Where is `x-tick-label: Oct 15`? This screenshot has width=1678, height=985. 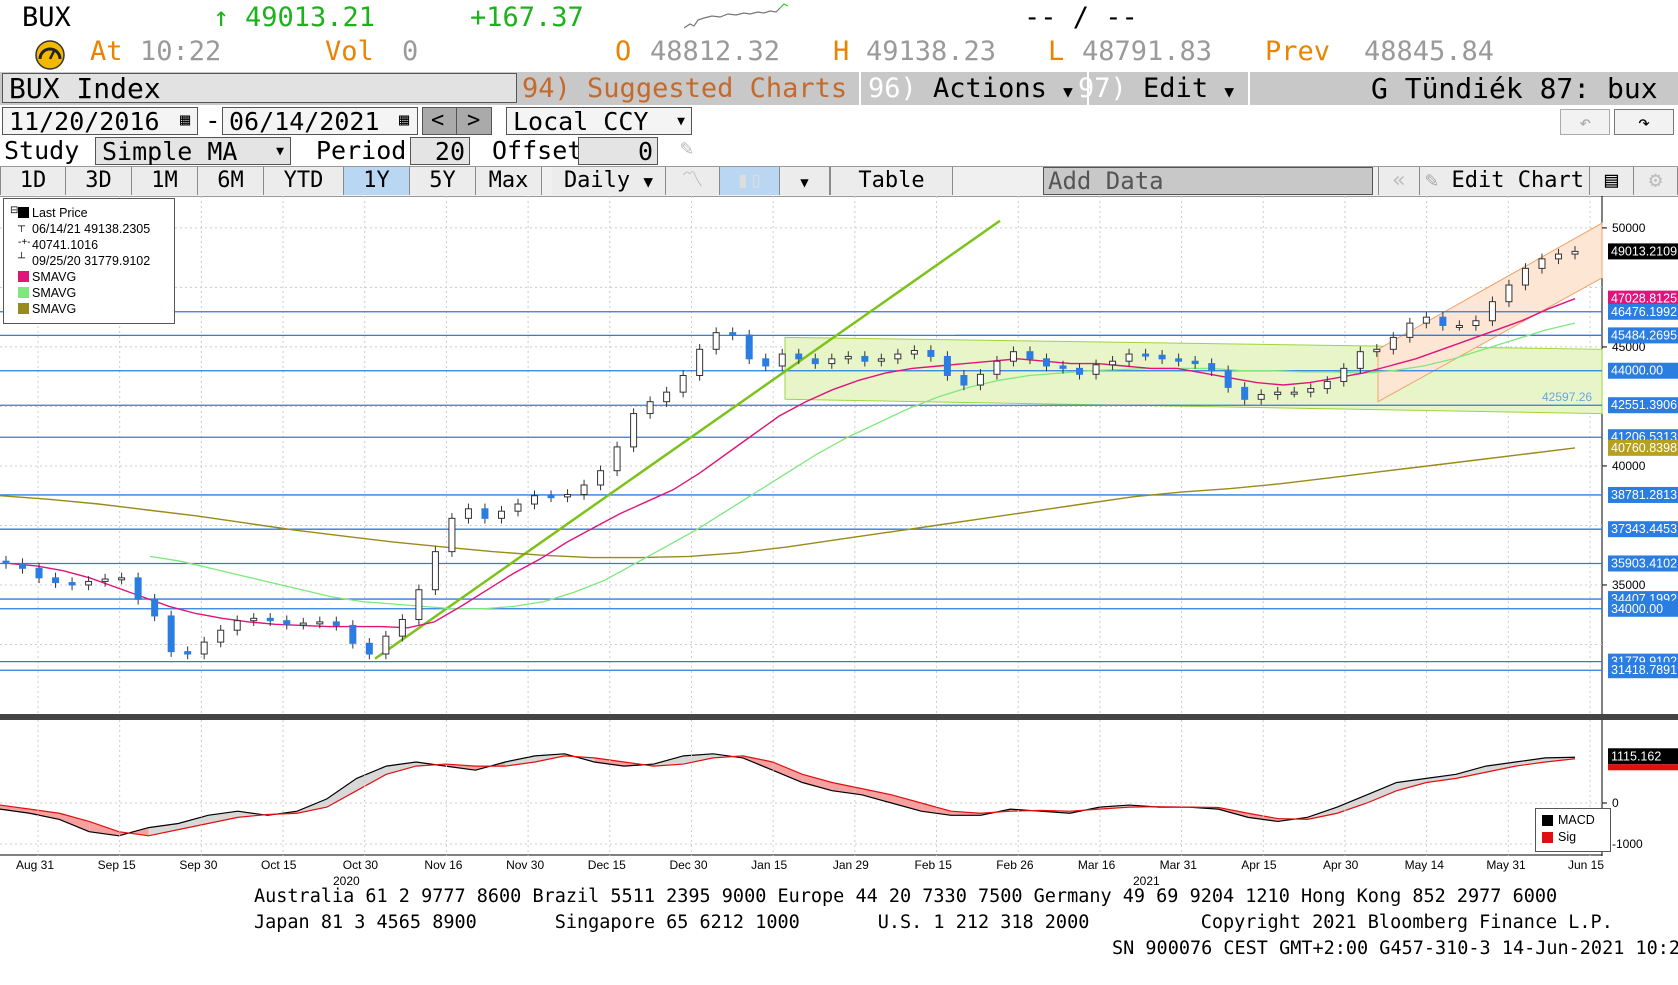
x-tick-label: Oct 15 is located at coordinates (279, 865).